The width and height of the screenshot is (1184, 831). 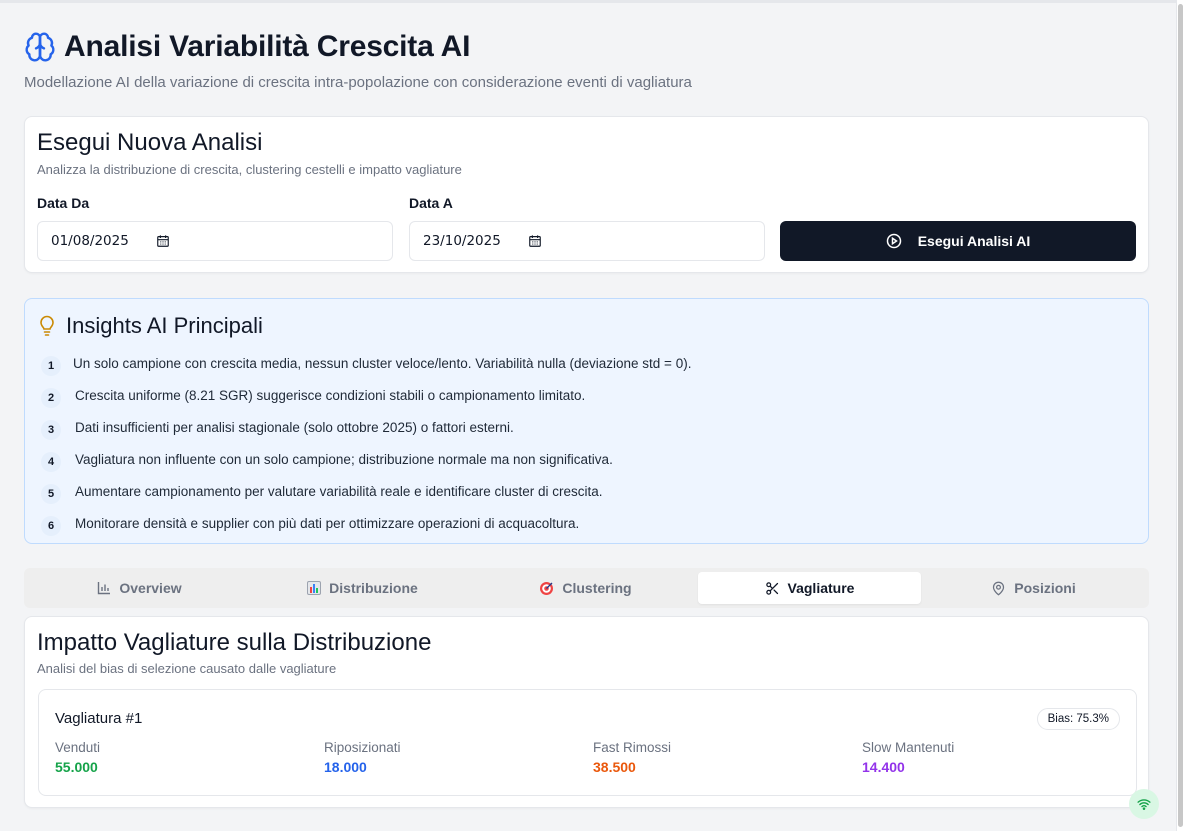 I want to click on stat-value: 55.000, so click(x=76, y=767).